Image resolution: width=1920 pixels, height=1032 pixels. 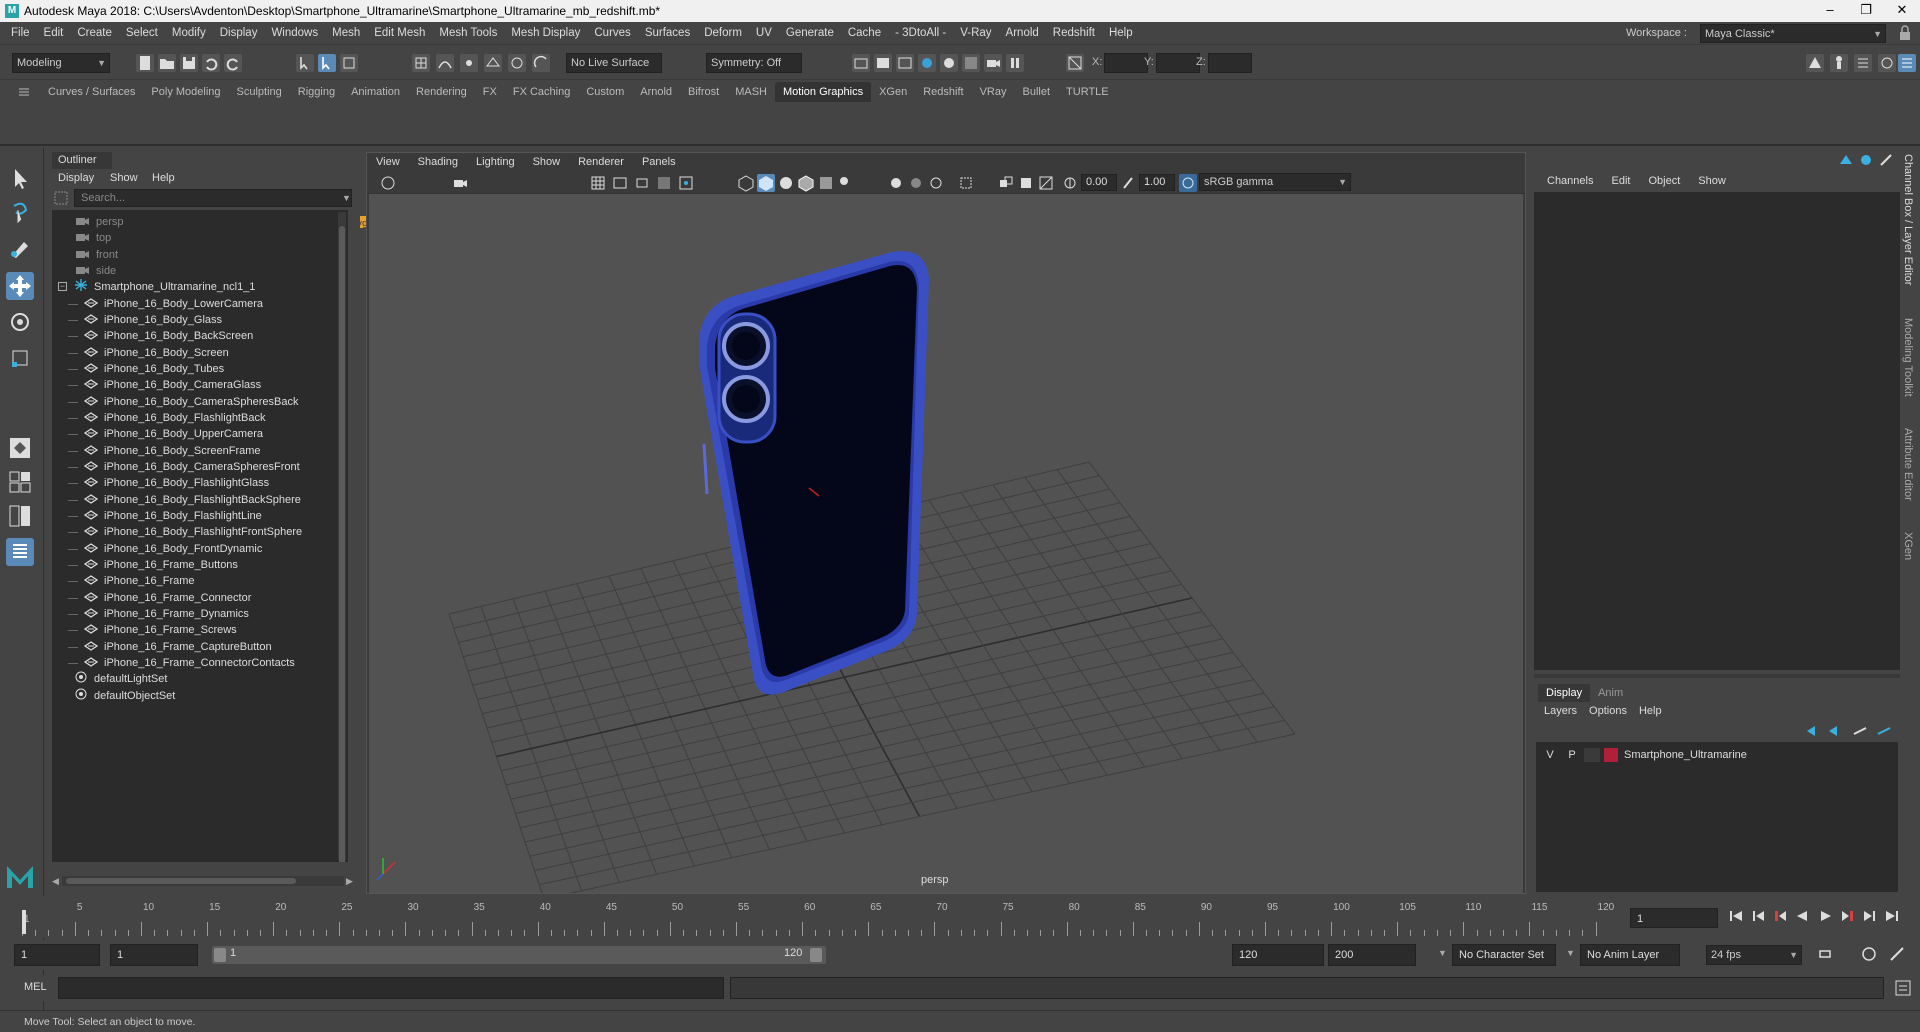 What do you see at coordinates (305, 63) in the screenshot?
I see `select-hierarchy-icon` at bounding box center [305, 63].